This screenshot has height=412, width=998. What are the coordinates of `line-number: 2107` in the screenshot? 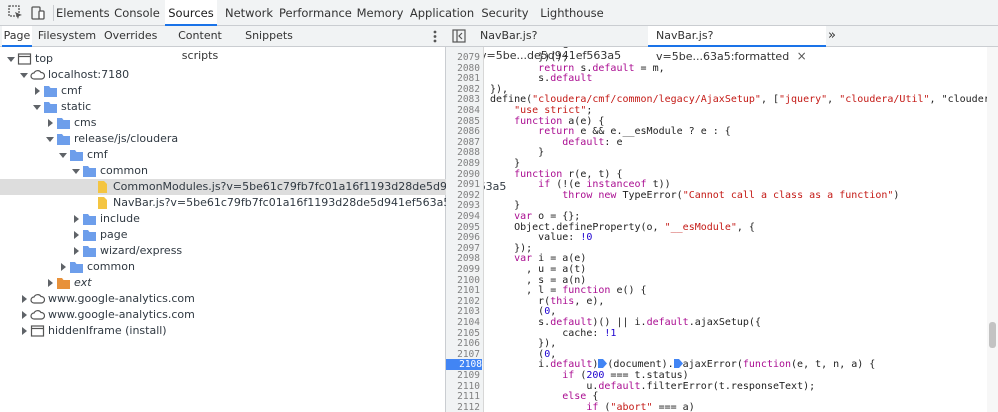 It's located at (463, 354).